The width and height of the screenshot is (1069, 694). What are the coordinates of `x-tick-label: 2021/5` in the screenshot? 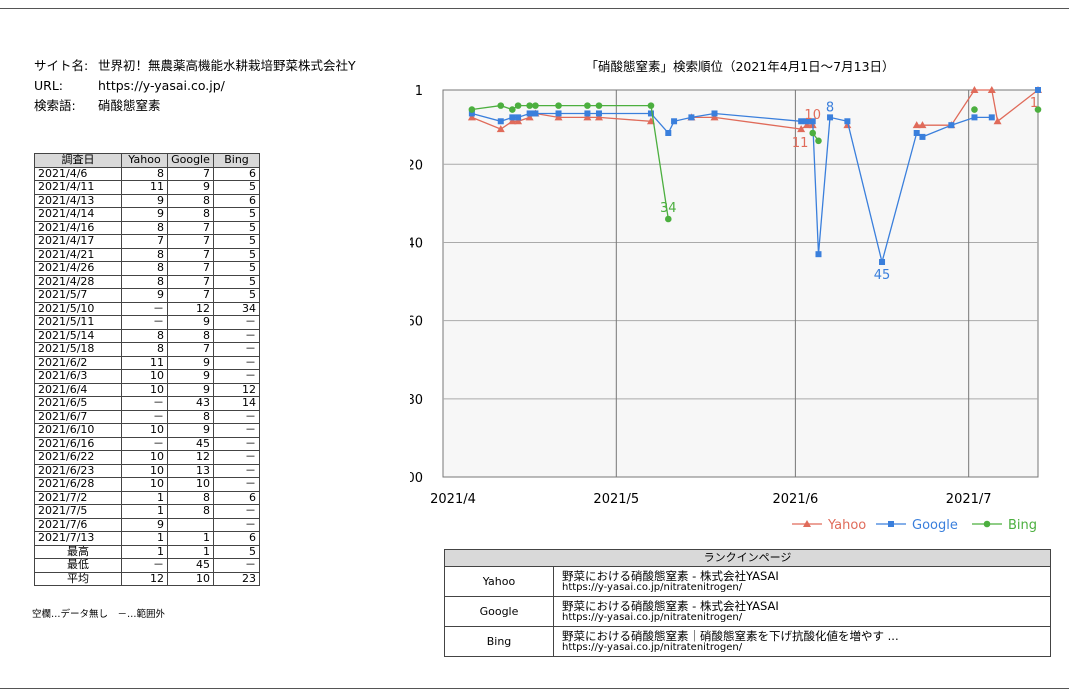 It's located at (616, 499).